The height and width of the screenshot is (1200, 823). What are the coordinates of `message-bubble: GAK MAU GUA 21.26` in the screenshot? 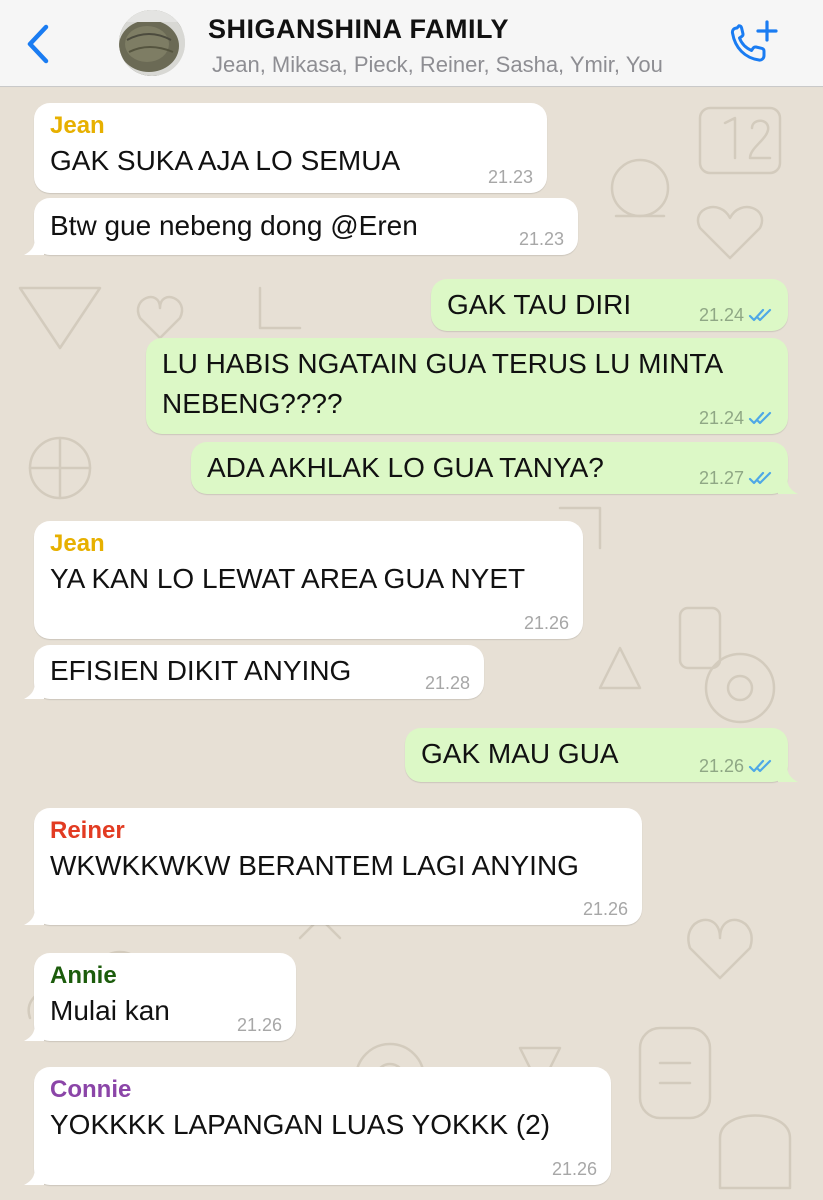 It's located at (601, 755).